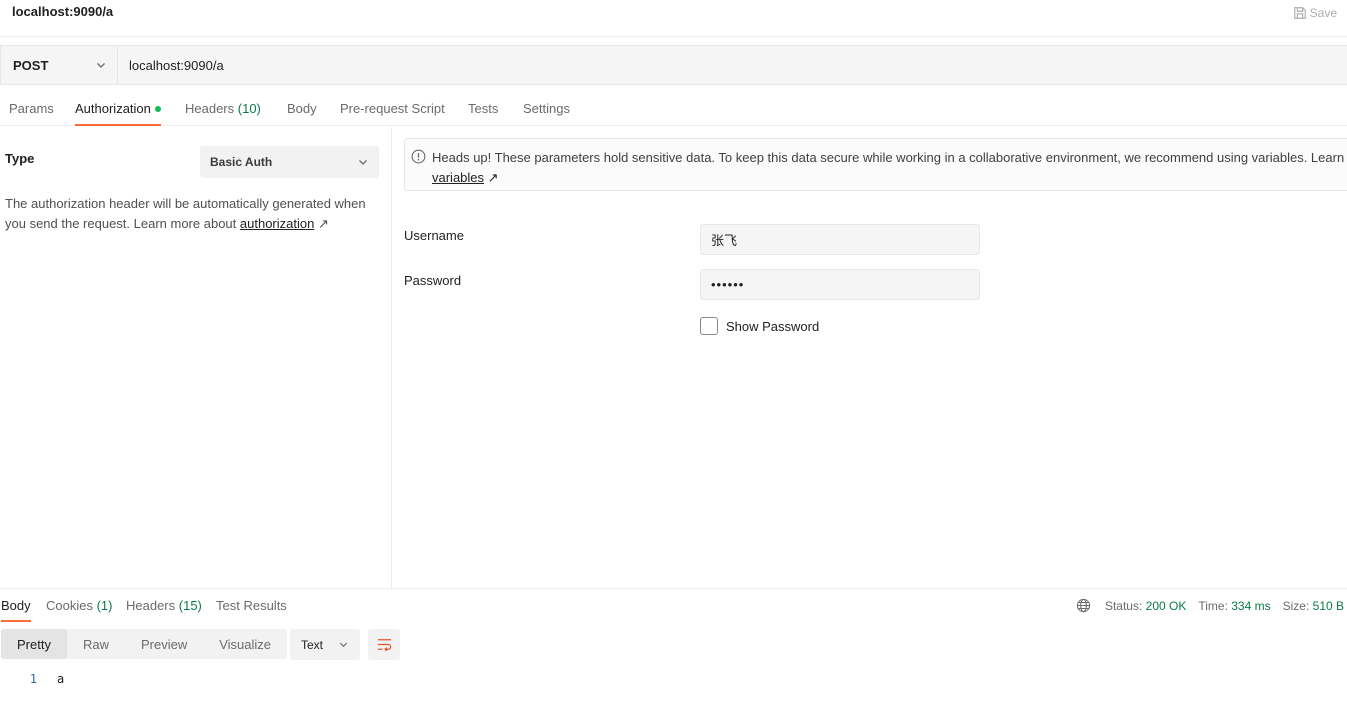  What do you see at coordinates (277, 223) in the screenshot?
I see `authorization-link: authorization` at bounding box center [277, 223].